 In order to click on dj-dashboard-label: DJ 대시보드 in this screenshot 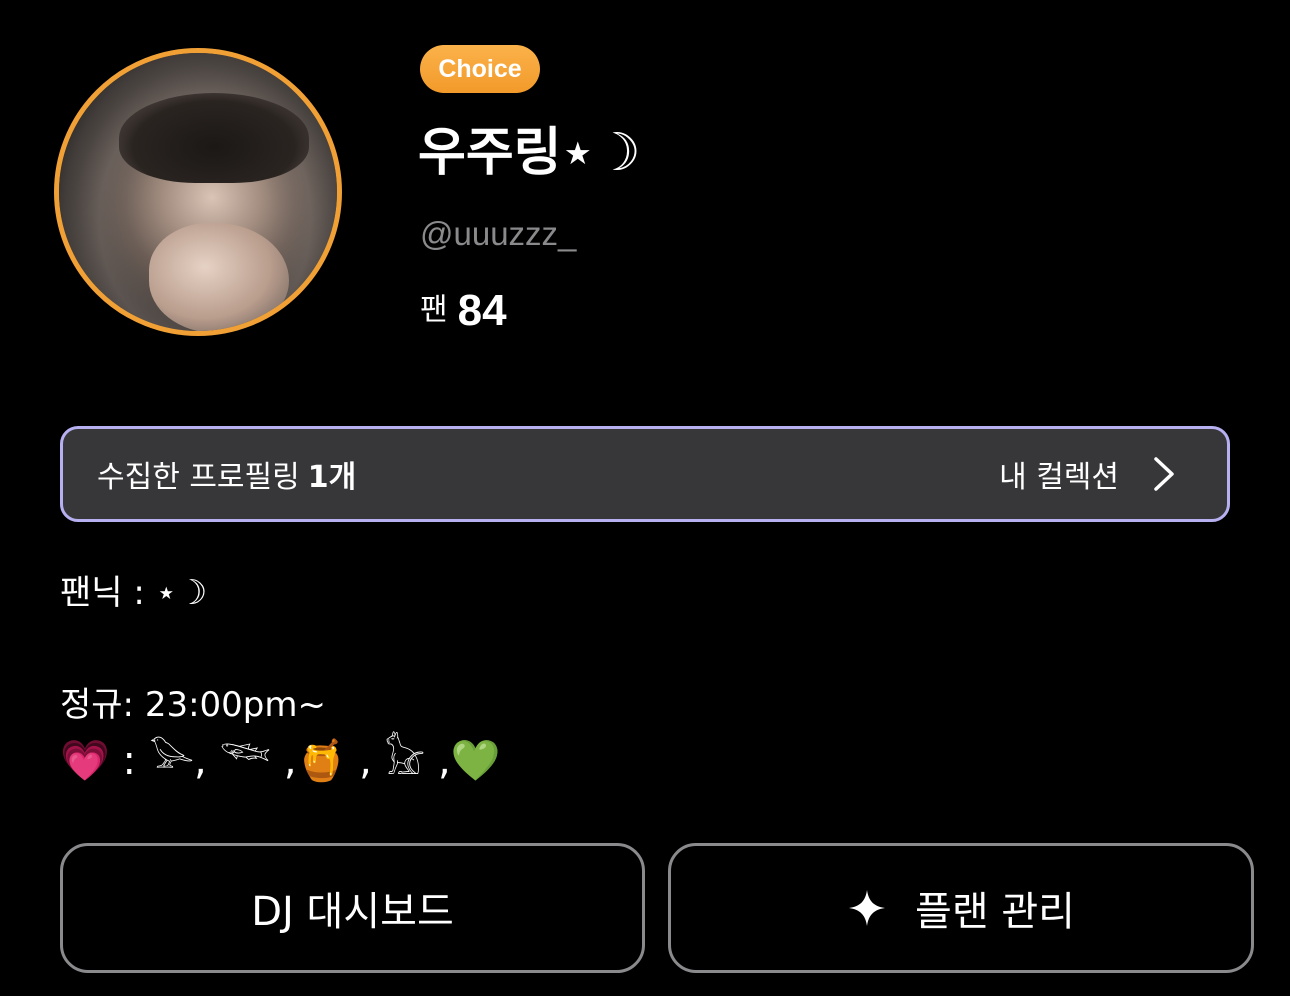, I will do `click(352, 912)`.